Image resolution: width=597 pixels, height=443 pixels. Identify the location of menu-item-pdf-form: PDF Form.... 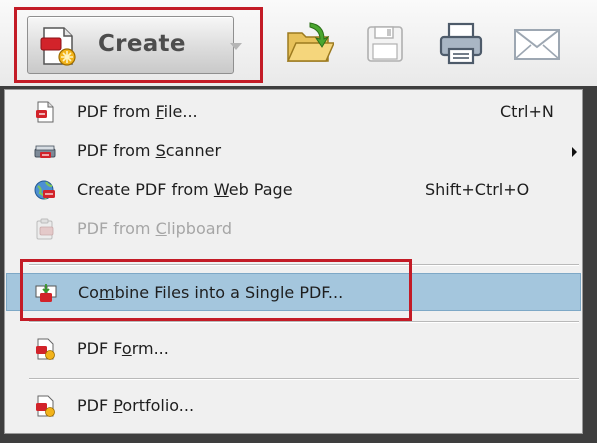
(293, 349).